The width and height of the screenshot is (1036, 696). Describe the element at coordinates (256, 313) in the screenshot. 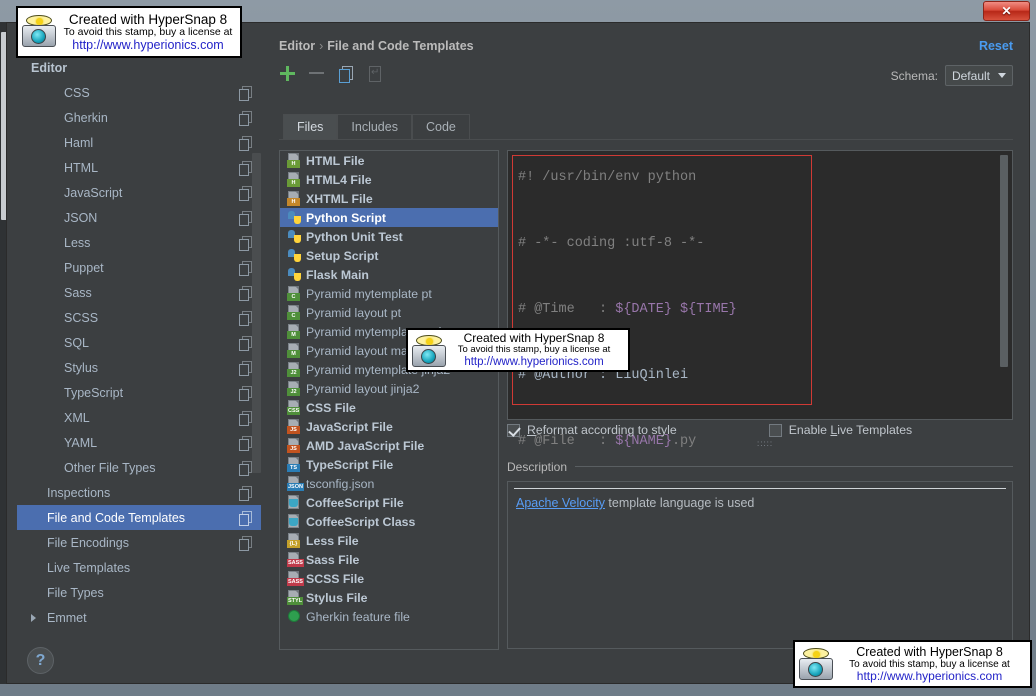

I see `sidebar-scrollbar-thumb` at that location.